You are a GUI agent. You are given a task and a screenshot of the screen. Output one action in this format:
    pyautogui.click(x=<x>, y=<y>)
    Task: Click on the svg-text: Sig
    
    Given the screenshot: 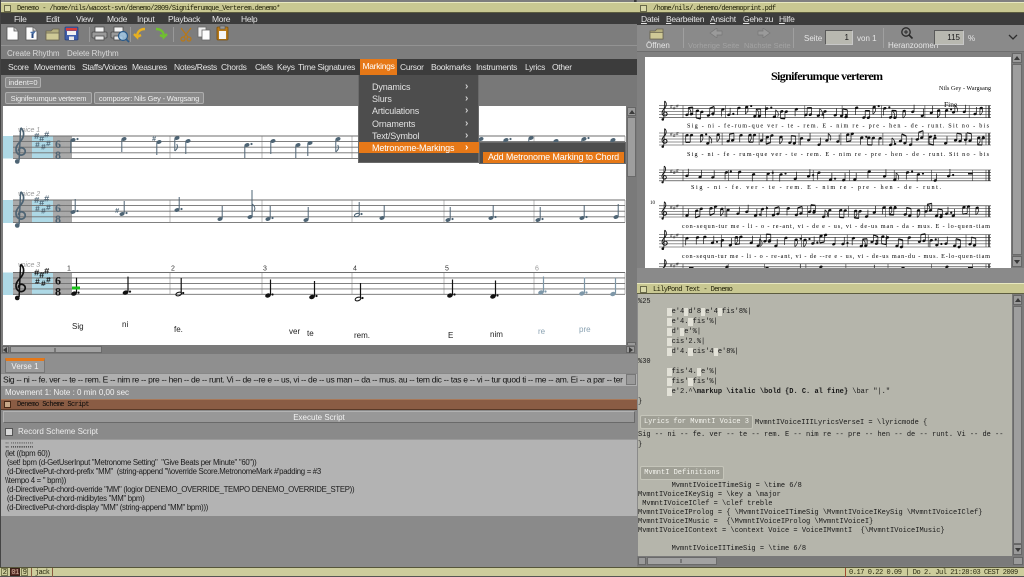 What is the action you would take?
    pyautogui.click(x=78, y=326)
    